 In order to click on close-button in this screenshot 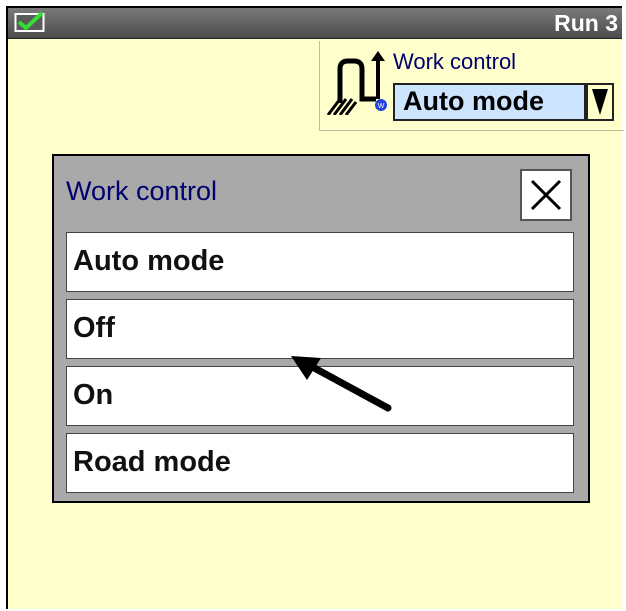, I will do `click(546, 195)`.